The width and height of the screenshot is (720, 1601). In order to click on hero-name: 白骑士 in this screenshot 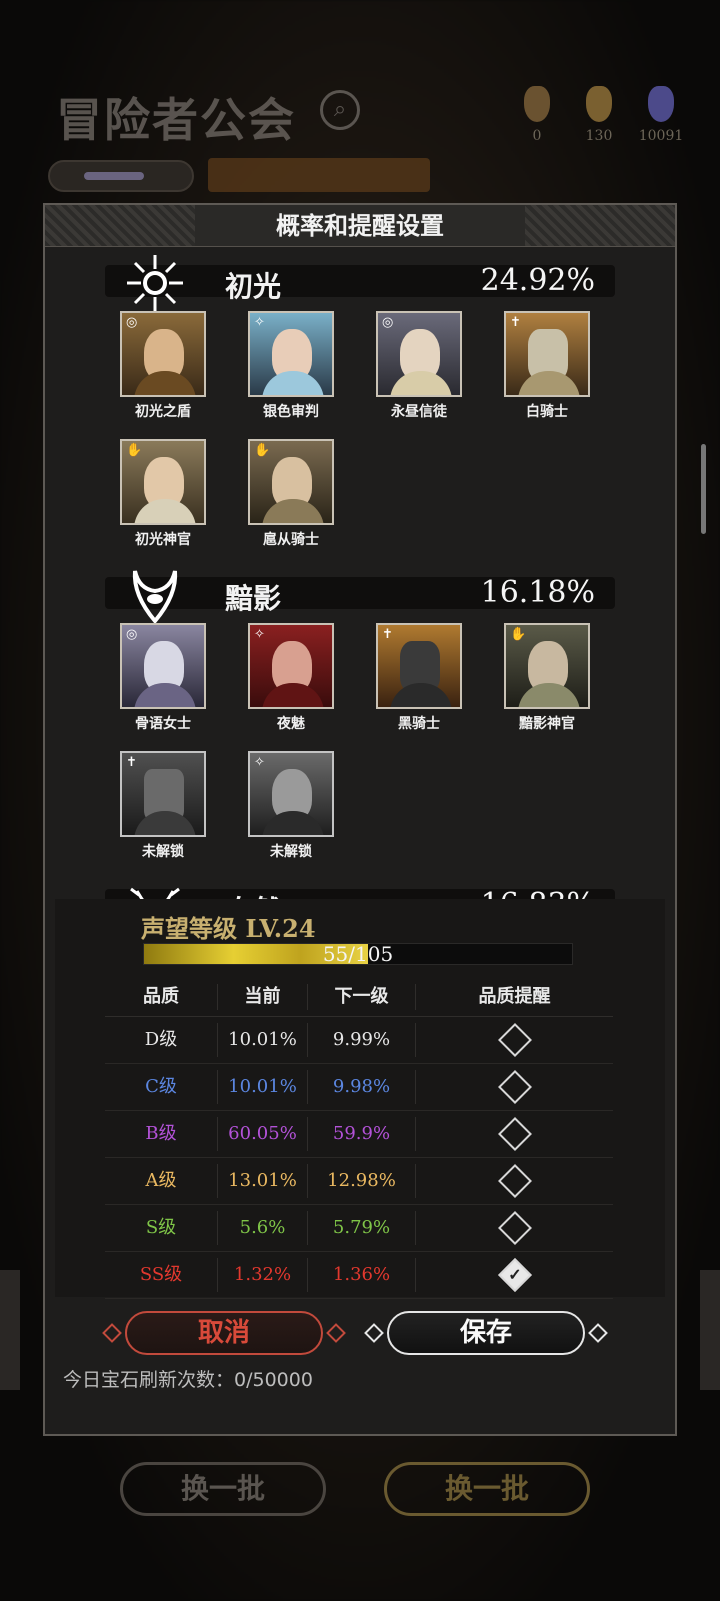, I will do `click(547, 412)`.